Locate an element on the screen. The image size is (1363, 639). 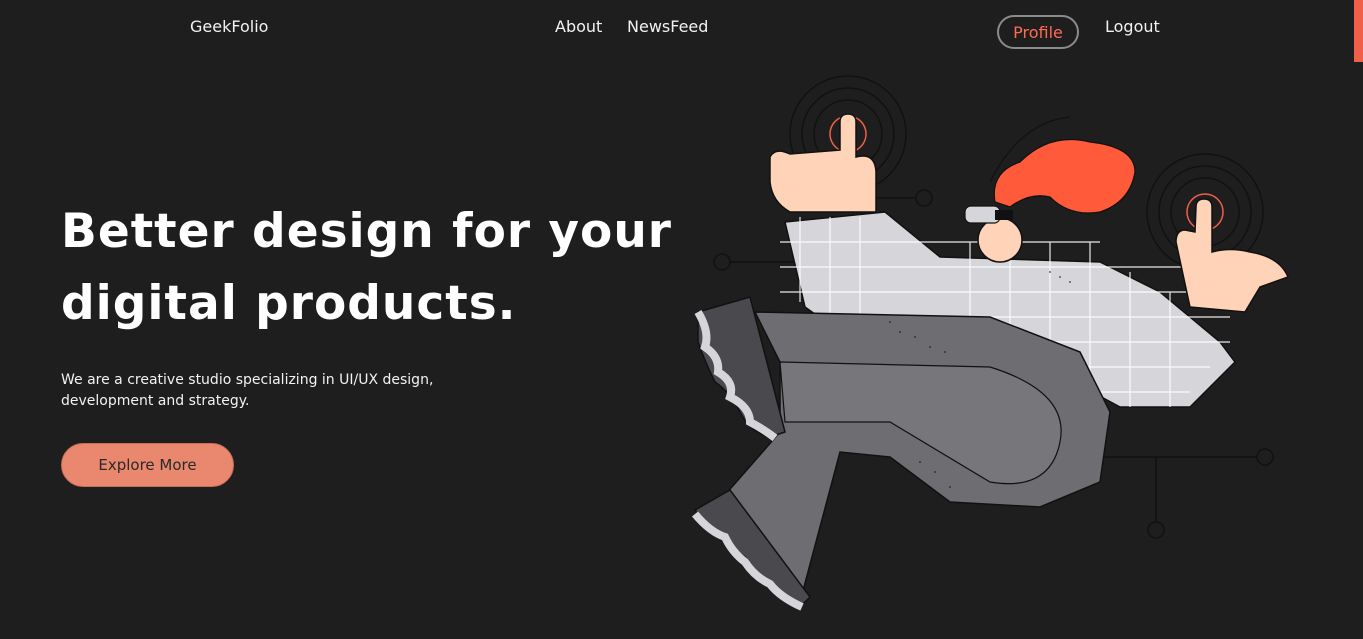
hero-title: Better design for your digital products. is located at coordinates (371, 268).